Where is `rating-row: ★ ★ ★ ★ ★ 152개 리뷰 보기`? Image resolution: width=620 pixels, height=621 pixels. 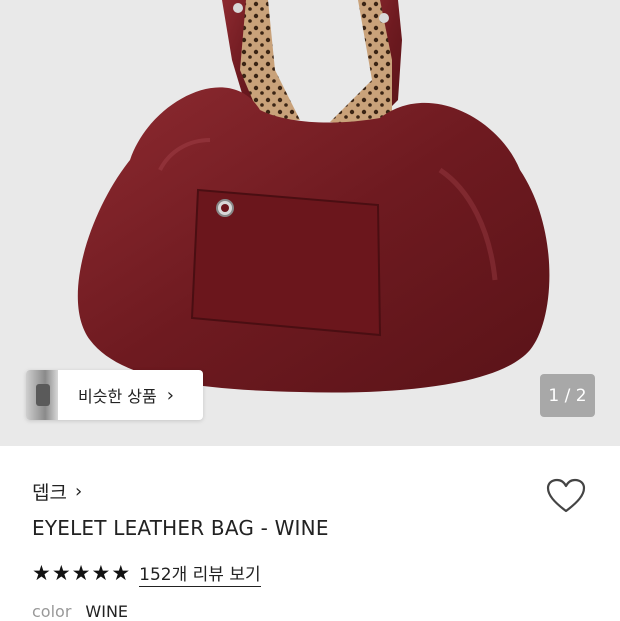 rating-row: ★ ★ ★ ★ ★ 152개 리뷰 보기 is located at coordinates (146, 573).